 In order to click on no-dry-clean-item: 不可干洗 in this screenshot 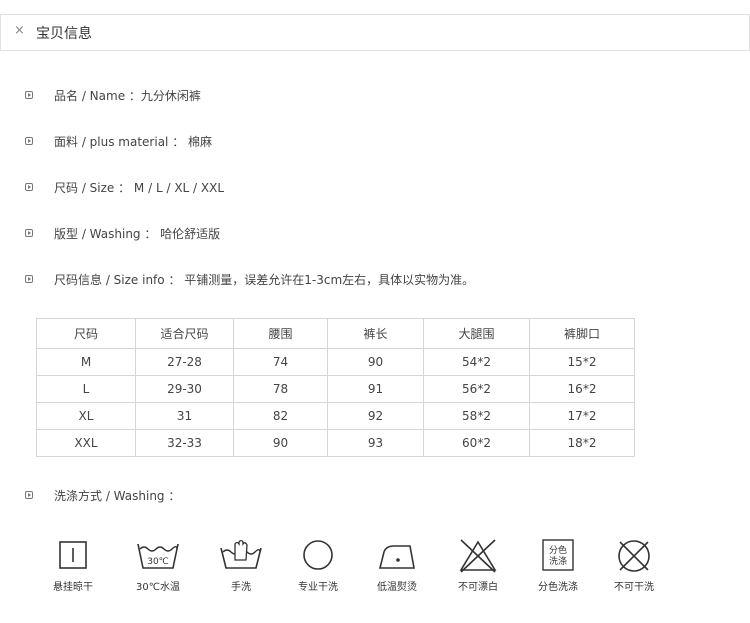, I will do `click(634, 565)`.